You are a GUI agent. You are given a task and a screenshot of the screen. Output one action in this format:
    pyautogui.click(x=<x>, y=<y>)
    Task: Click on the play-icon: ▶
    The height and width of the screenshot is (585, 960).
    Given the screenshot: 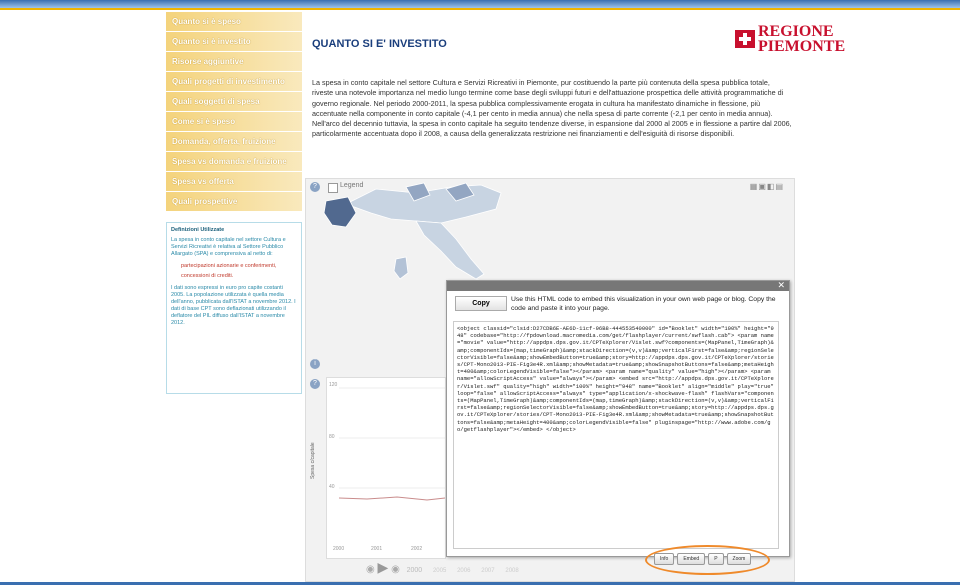 What is the action you would take?
    pyautogui.click(x=383, y=567)
    